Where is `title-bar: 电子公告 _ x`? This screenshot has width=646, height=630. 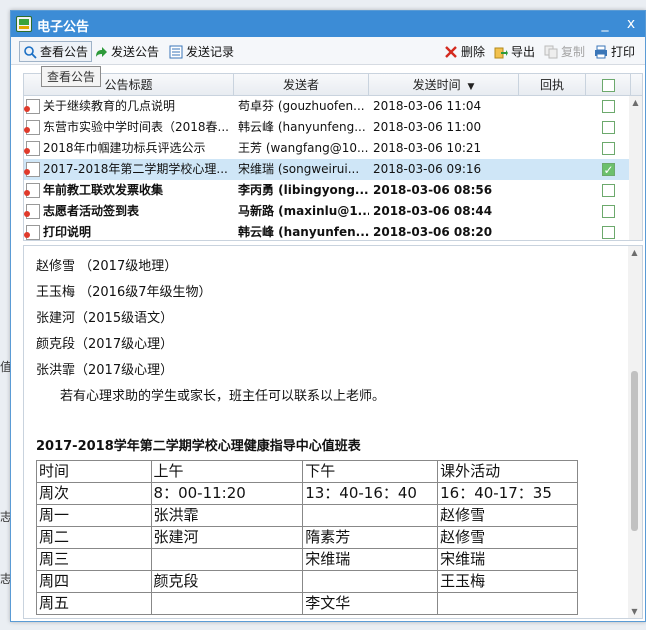 title-bar: 电子公告 _ x is located at coordinates (328, 24).